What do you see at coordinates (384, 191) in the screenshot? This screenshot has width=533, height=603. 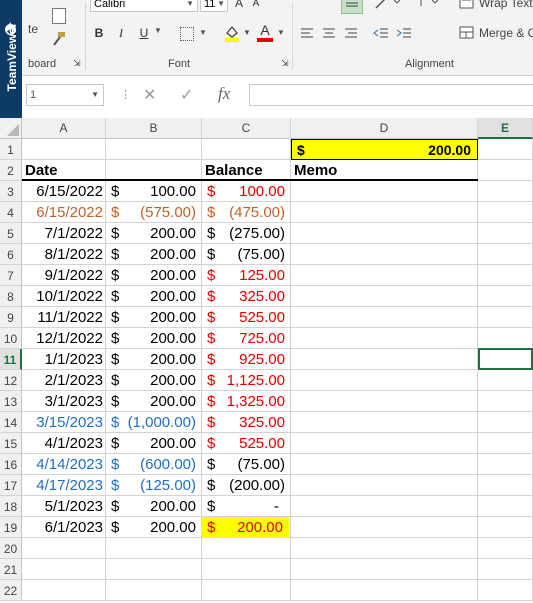 I see `cell-d3` at bounding box center [384, 191].